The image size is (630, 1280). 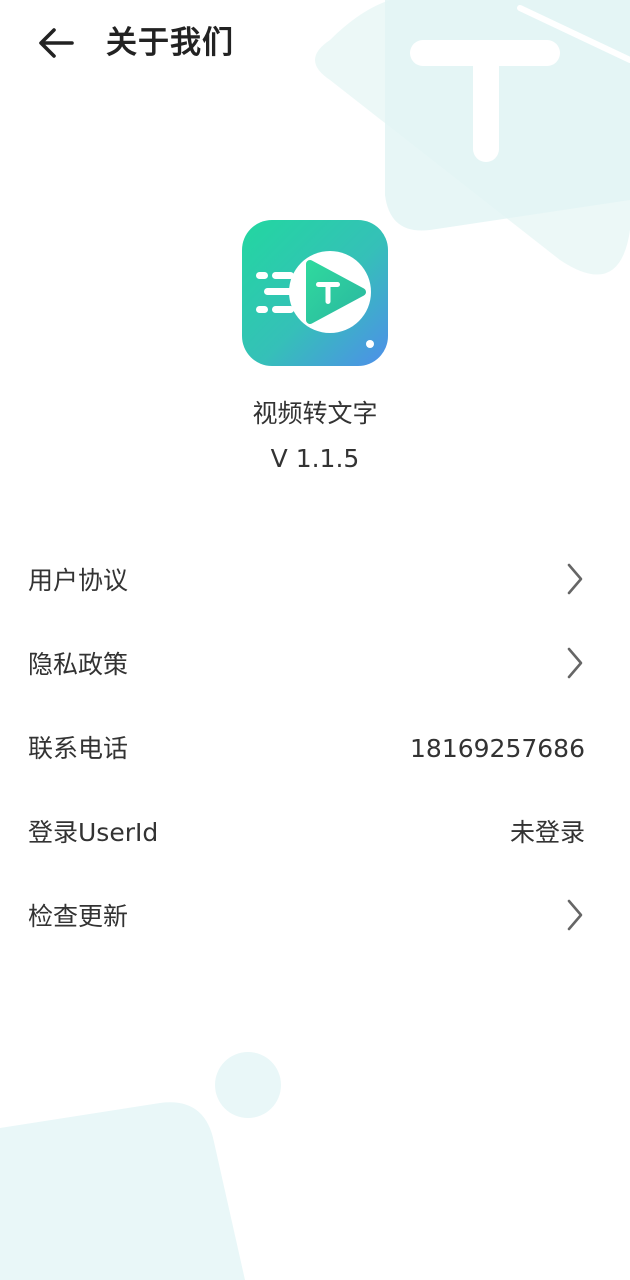 I want to click on login-status-value: 未登录, so click(x=547, y=832).